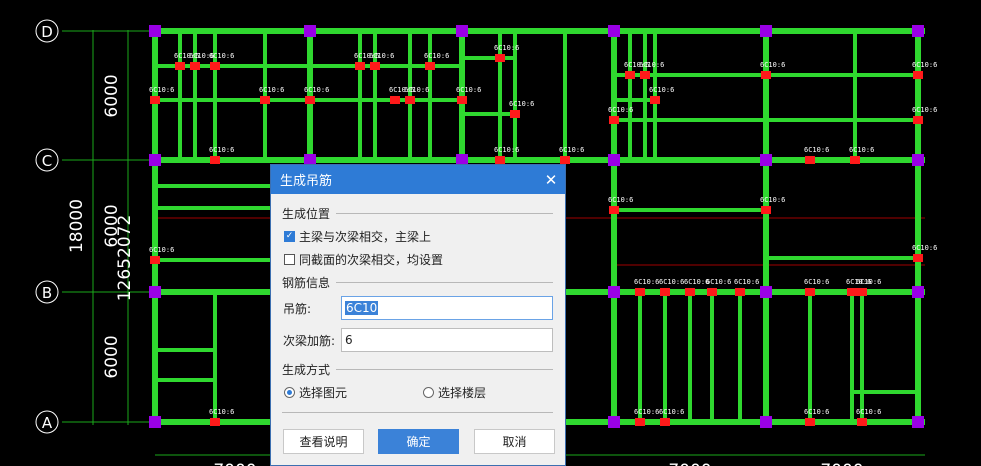 This screenshot has width=981, height=466. Describe the element at coordinates (323, 441) in the screenshot. I see `help-button: 查看说明` at that location.